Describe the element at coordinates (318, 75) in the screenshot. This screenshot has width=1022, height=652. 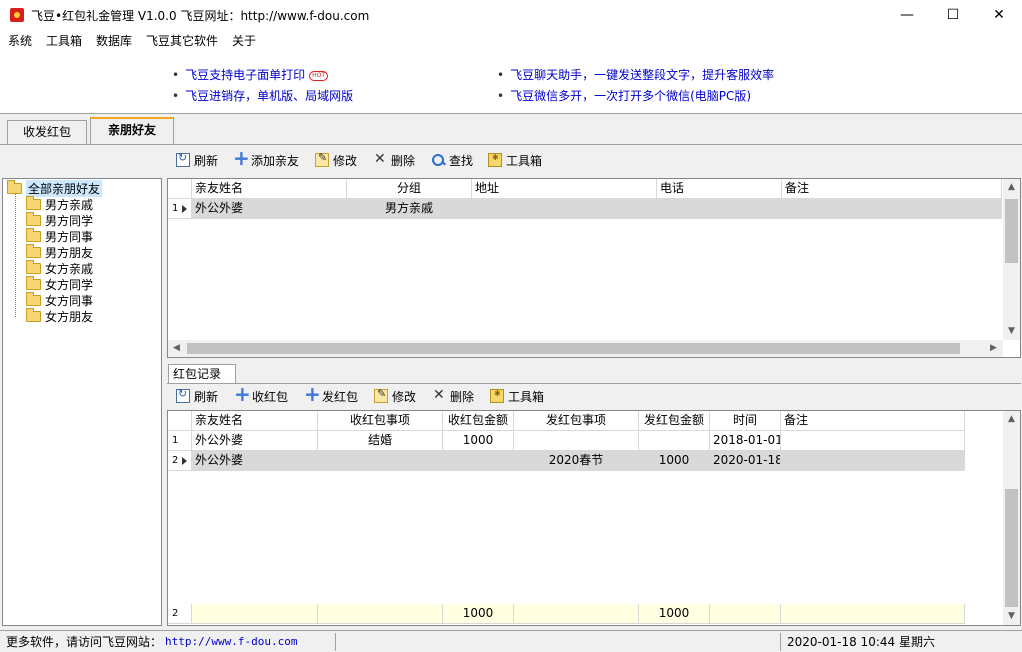
I see `hot-badge: HOT` at that location.